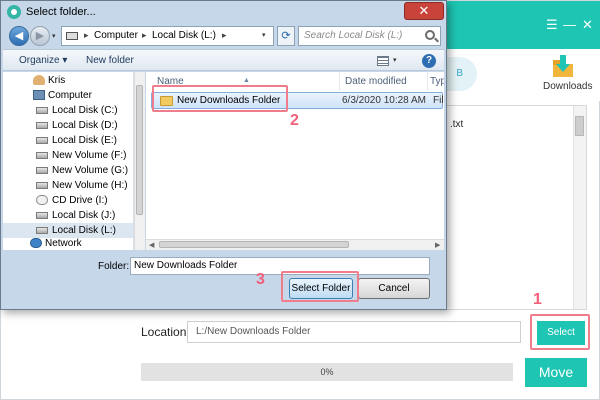  Describe the element at coordinates (63, 243) in the screenshot. I see `tree-item-label: Network` at that location.